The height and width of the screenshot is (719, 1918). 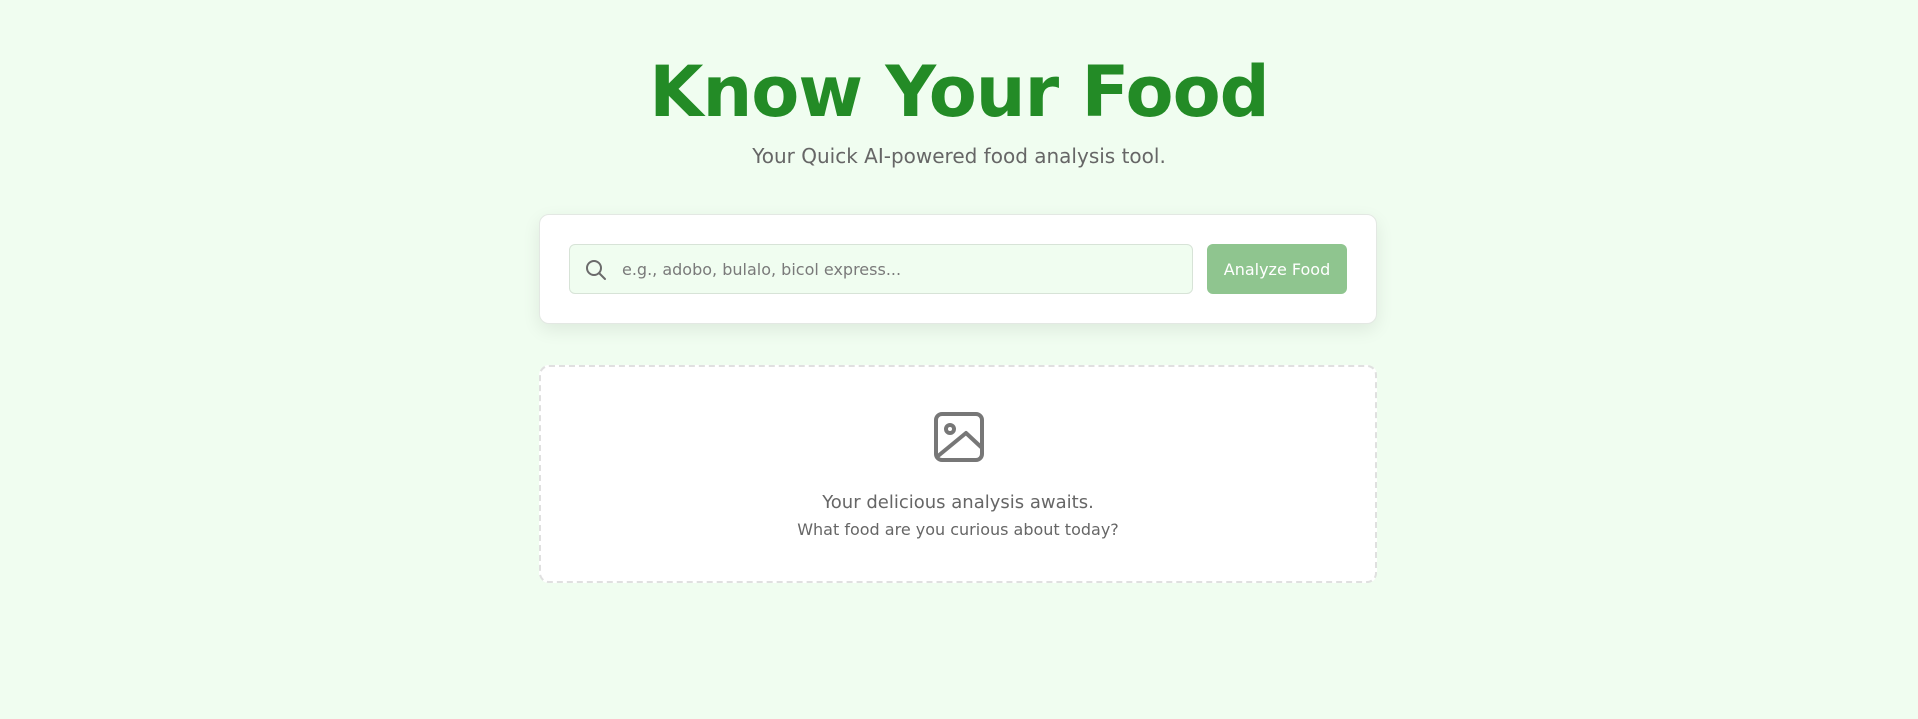 I want to click on search-input, so click(x=901, y=269).